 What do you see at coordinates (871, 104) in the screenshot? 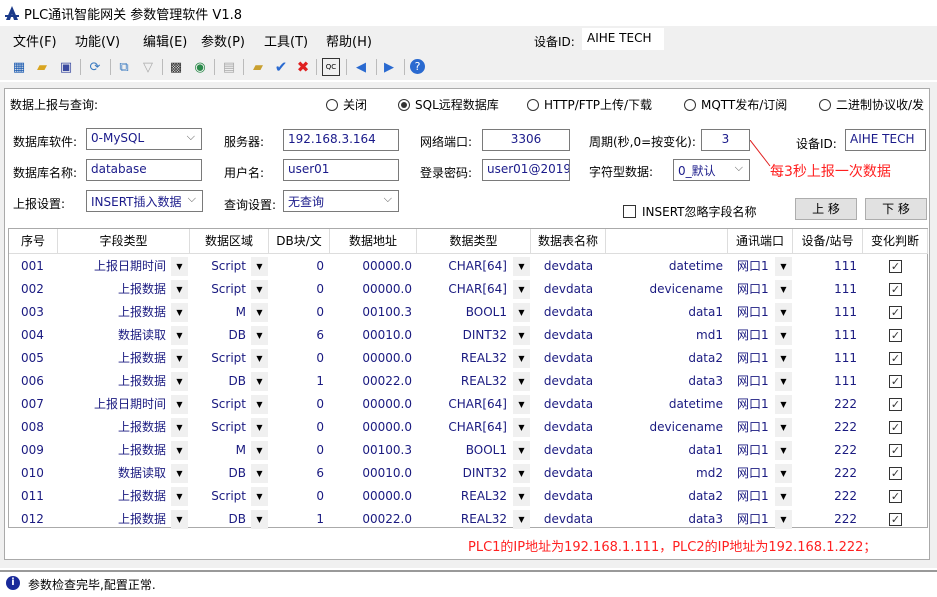
I see `radio-binary: 二进制协议收/发` at bounding box center [871, 104].